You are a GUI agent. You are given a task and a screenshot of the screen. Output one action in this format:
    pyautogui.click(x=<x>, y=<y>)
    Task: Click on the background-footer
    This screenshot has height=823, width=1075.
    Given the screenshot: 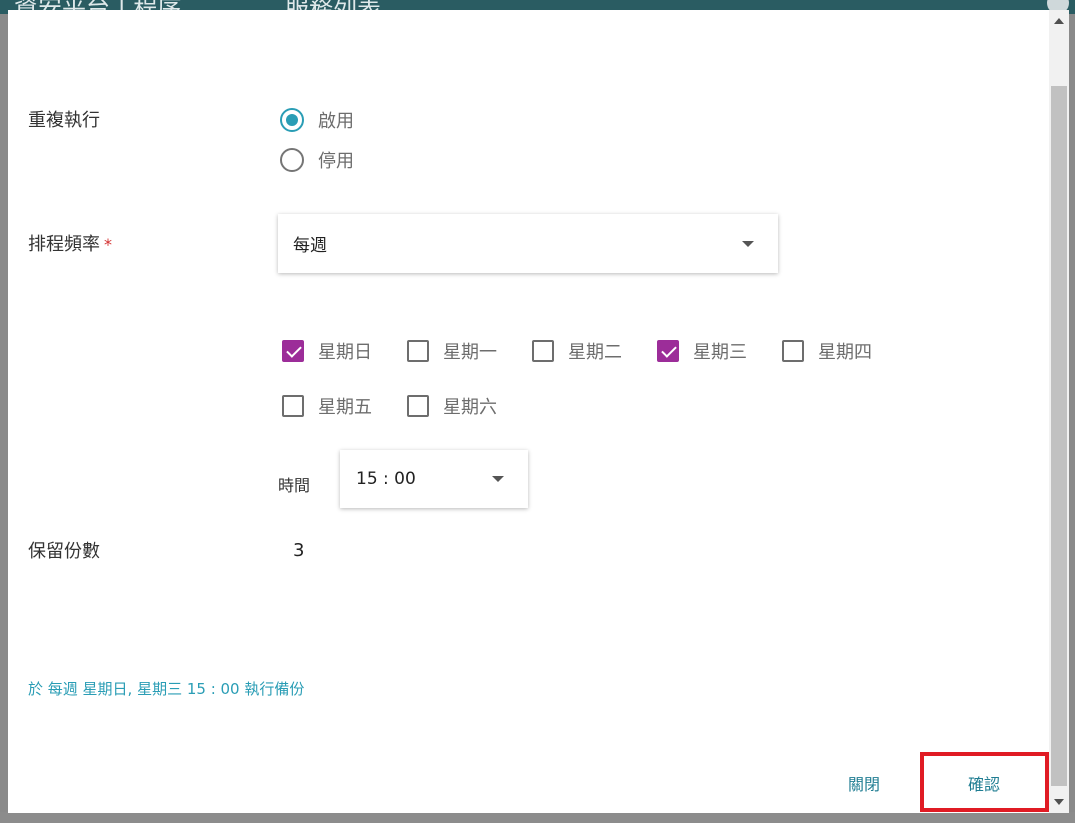 What is the action you would take?
    pyautogui.click(x=537, y=817)
    